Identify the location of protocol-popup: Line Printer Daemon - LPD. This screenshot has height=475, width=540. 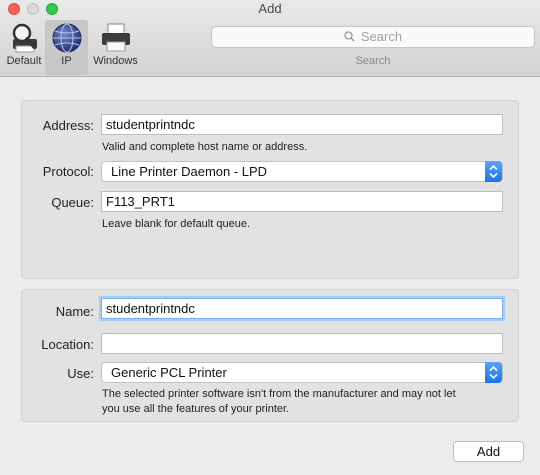
(302, 171).